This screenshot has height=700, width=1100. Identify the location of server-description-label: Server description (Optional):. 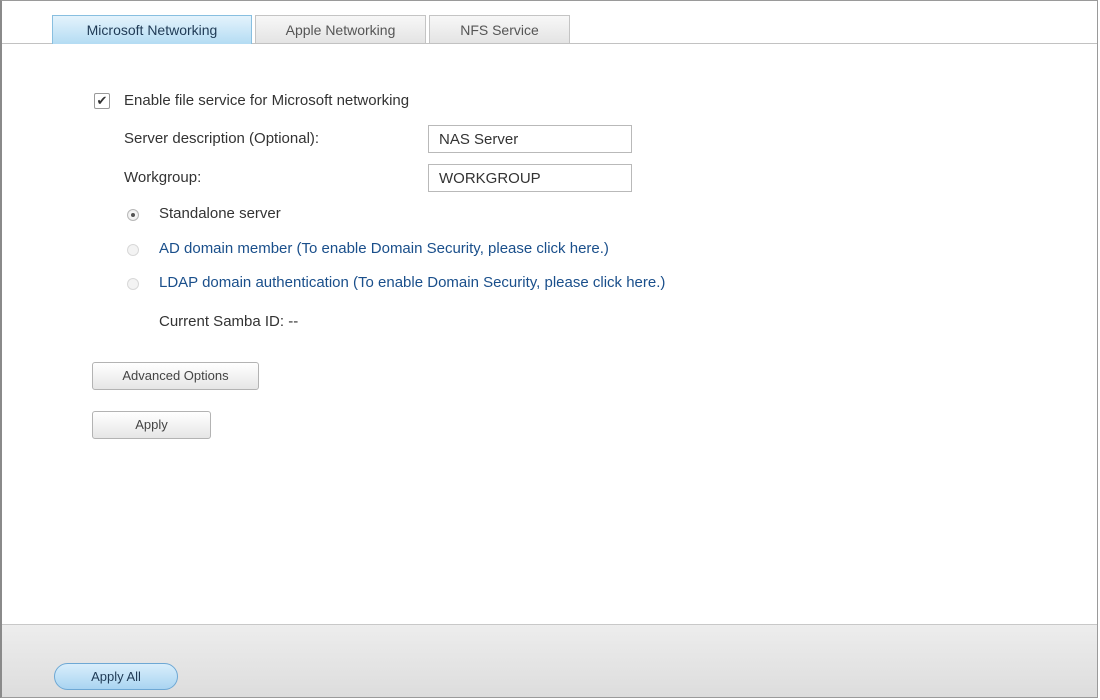
(222, 138).